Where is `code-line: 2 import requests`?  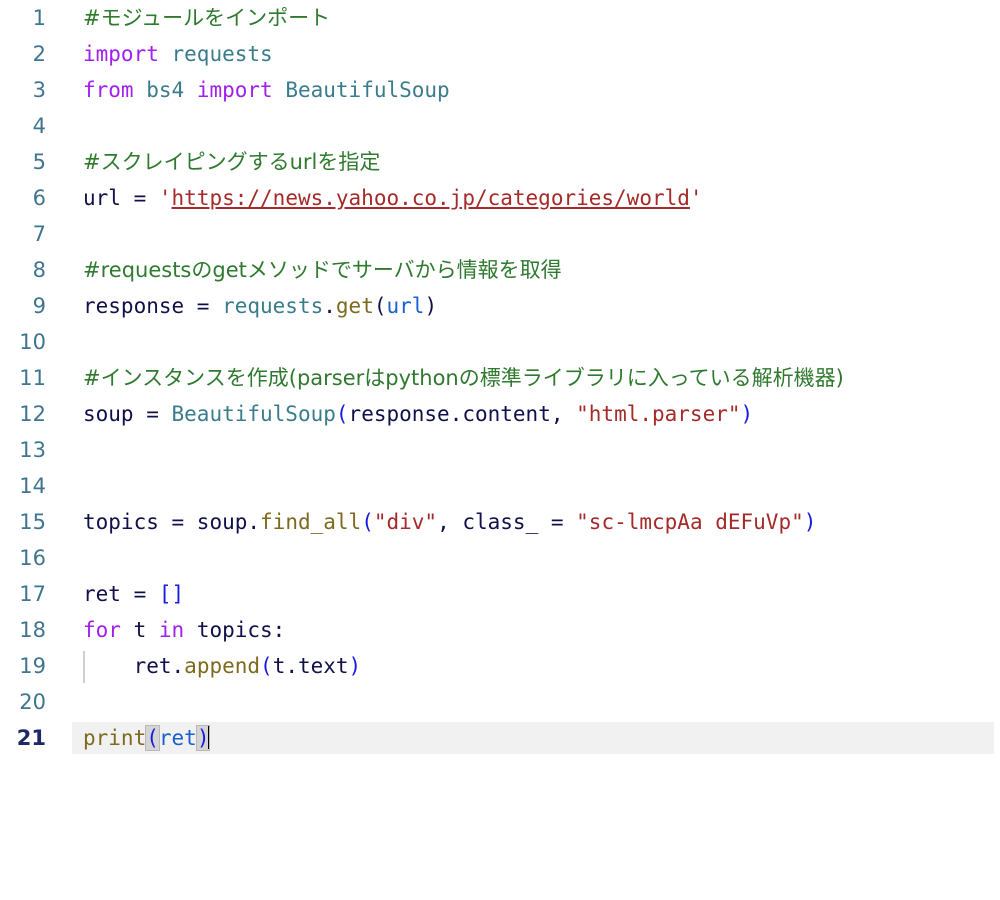
code-line: 2 import requests is located at coordinates (500, 54).